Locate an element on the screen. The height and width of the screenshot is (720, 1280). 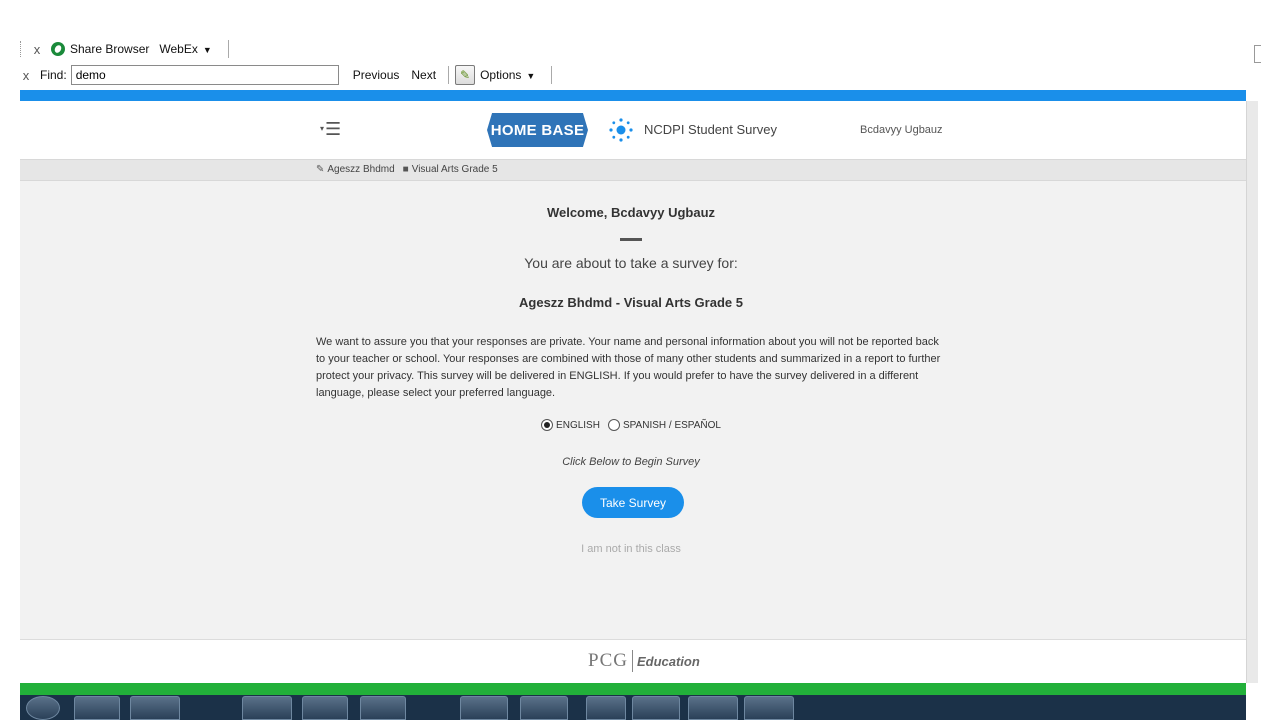
survey-sun-icon is located at coordinates (621, 130).